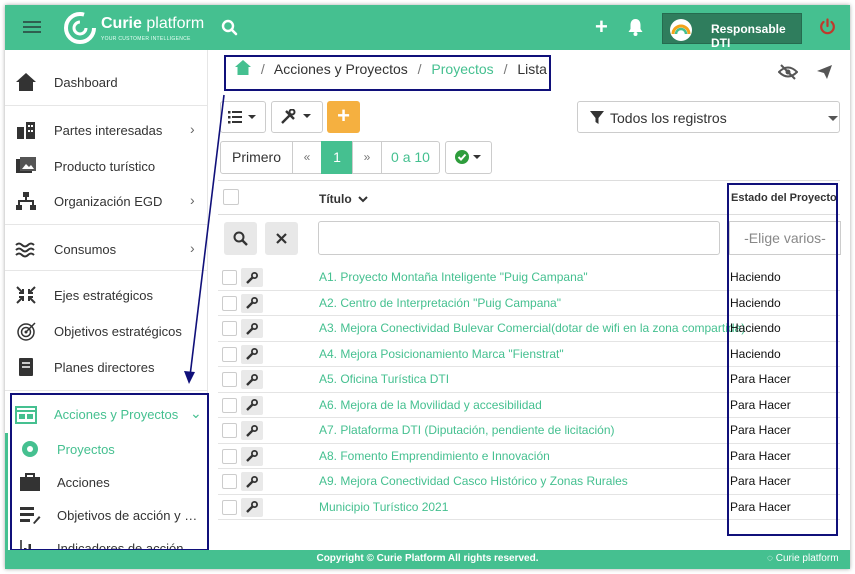  Describe the element at coordinates (109, 472) in the screenshot. I see `annotation-box-sidebar` at that location.